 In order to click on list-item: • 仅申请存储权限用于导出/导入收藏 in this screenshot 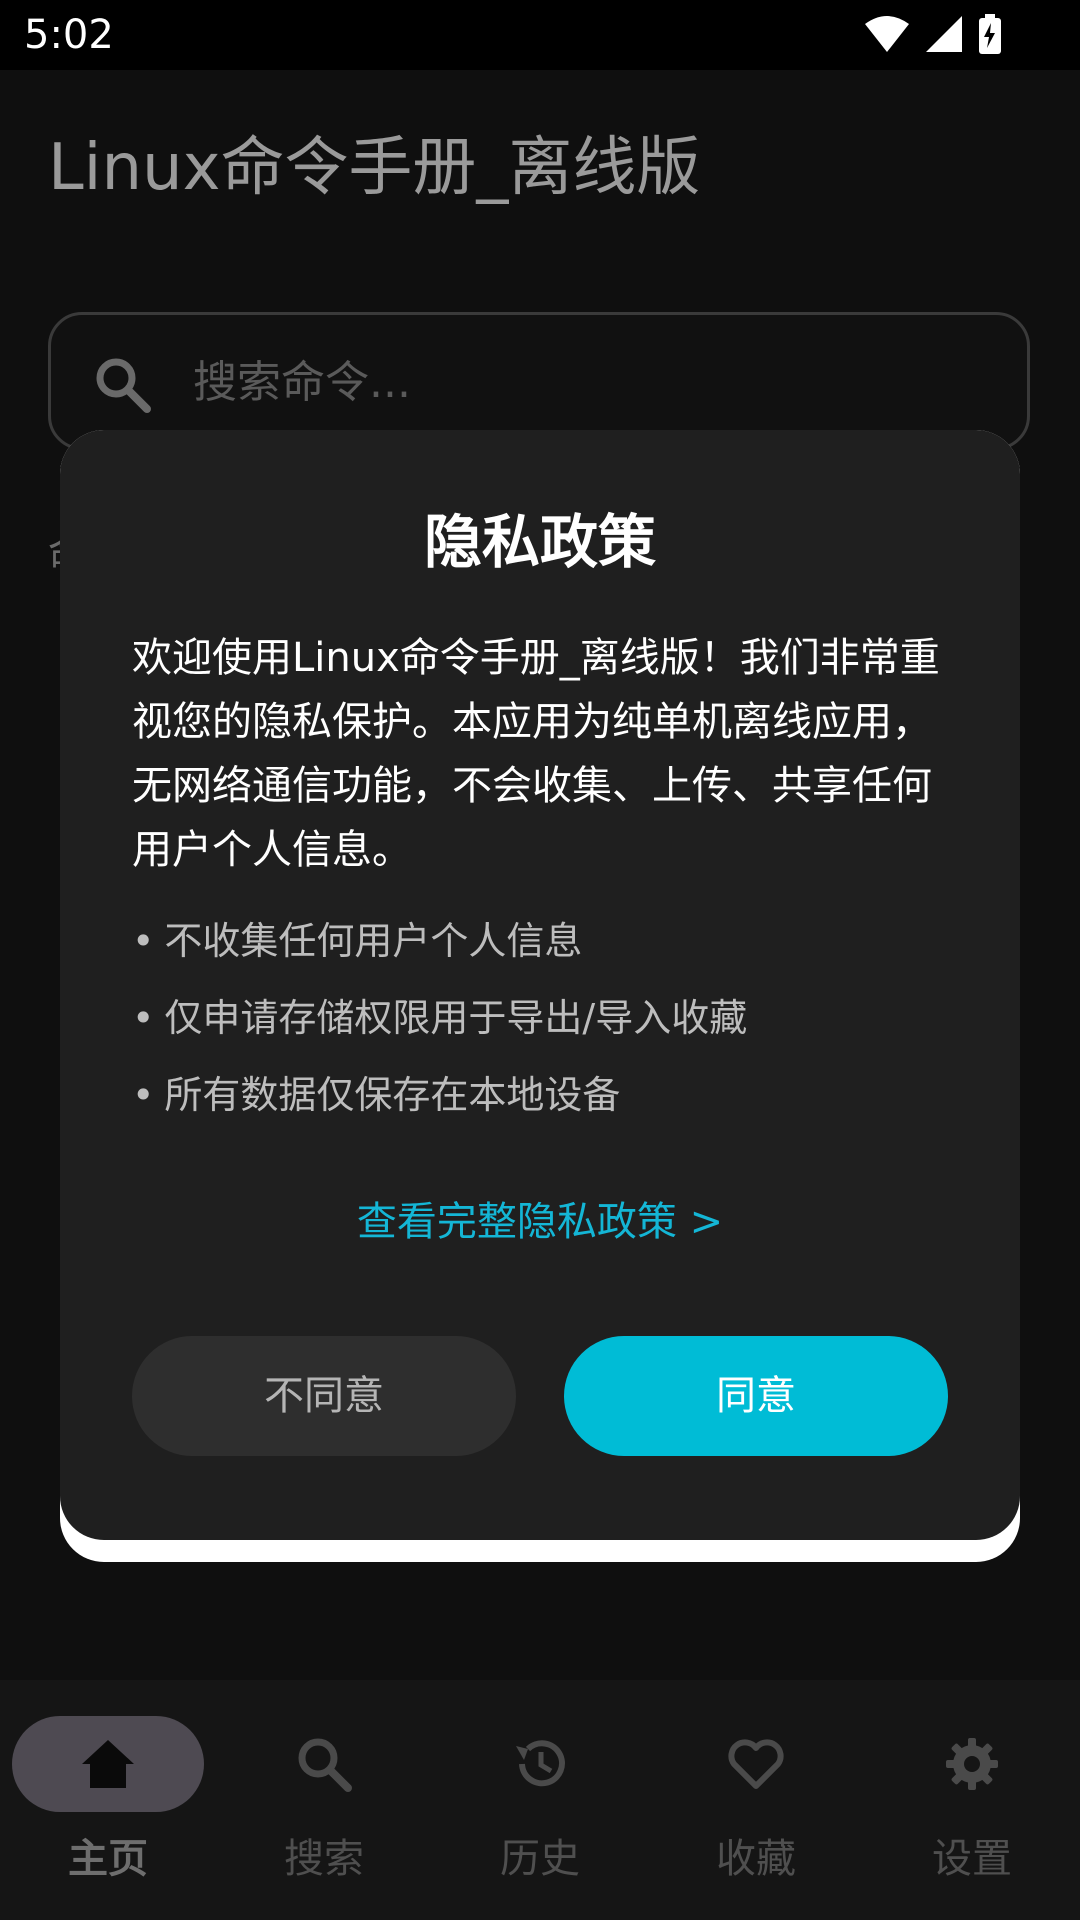, I will do `click(542, 1029)`.